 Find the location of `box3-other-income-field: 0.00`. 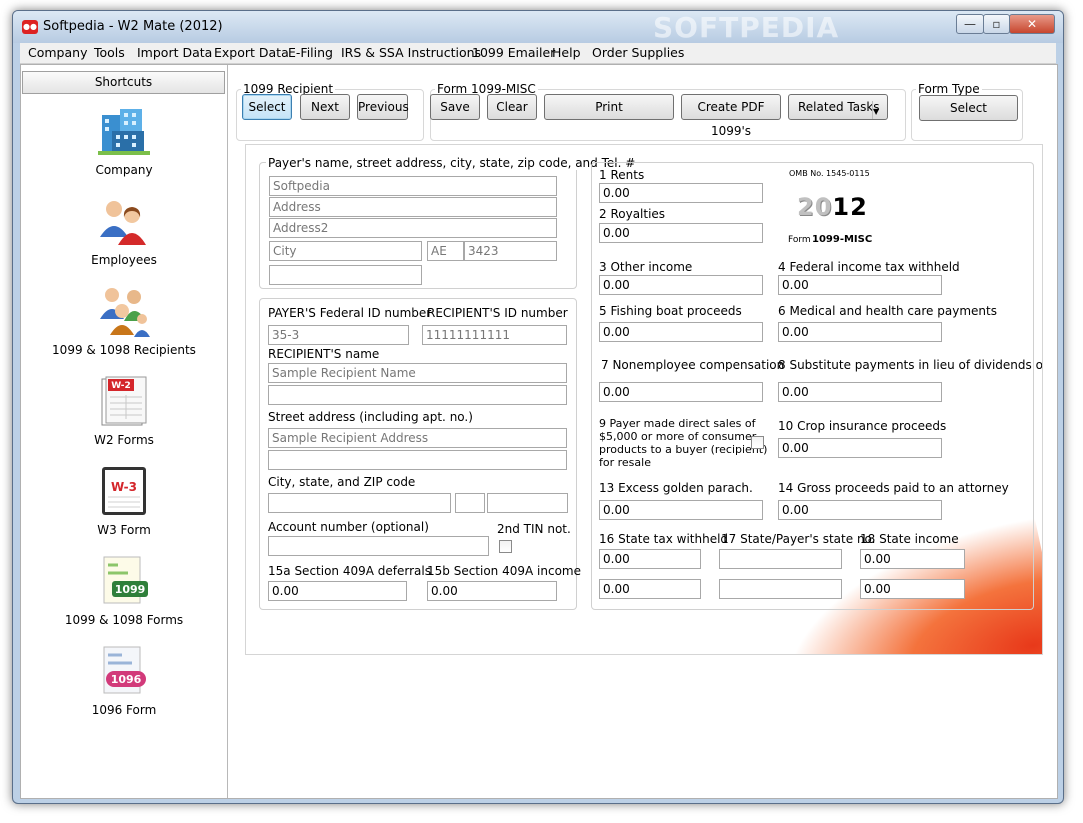

box3-other-income-field: 0.00 is located at coordinates (681, 285).